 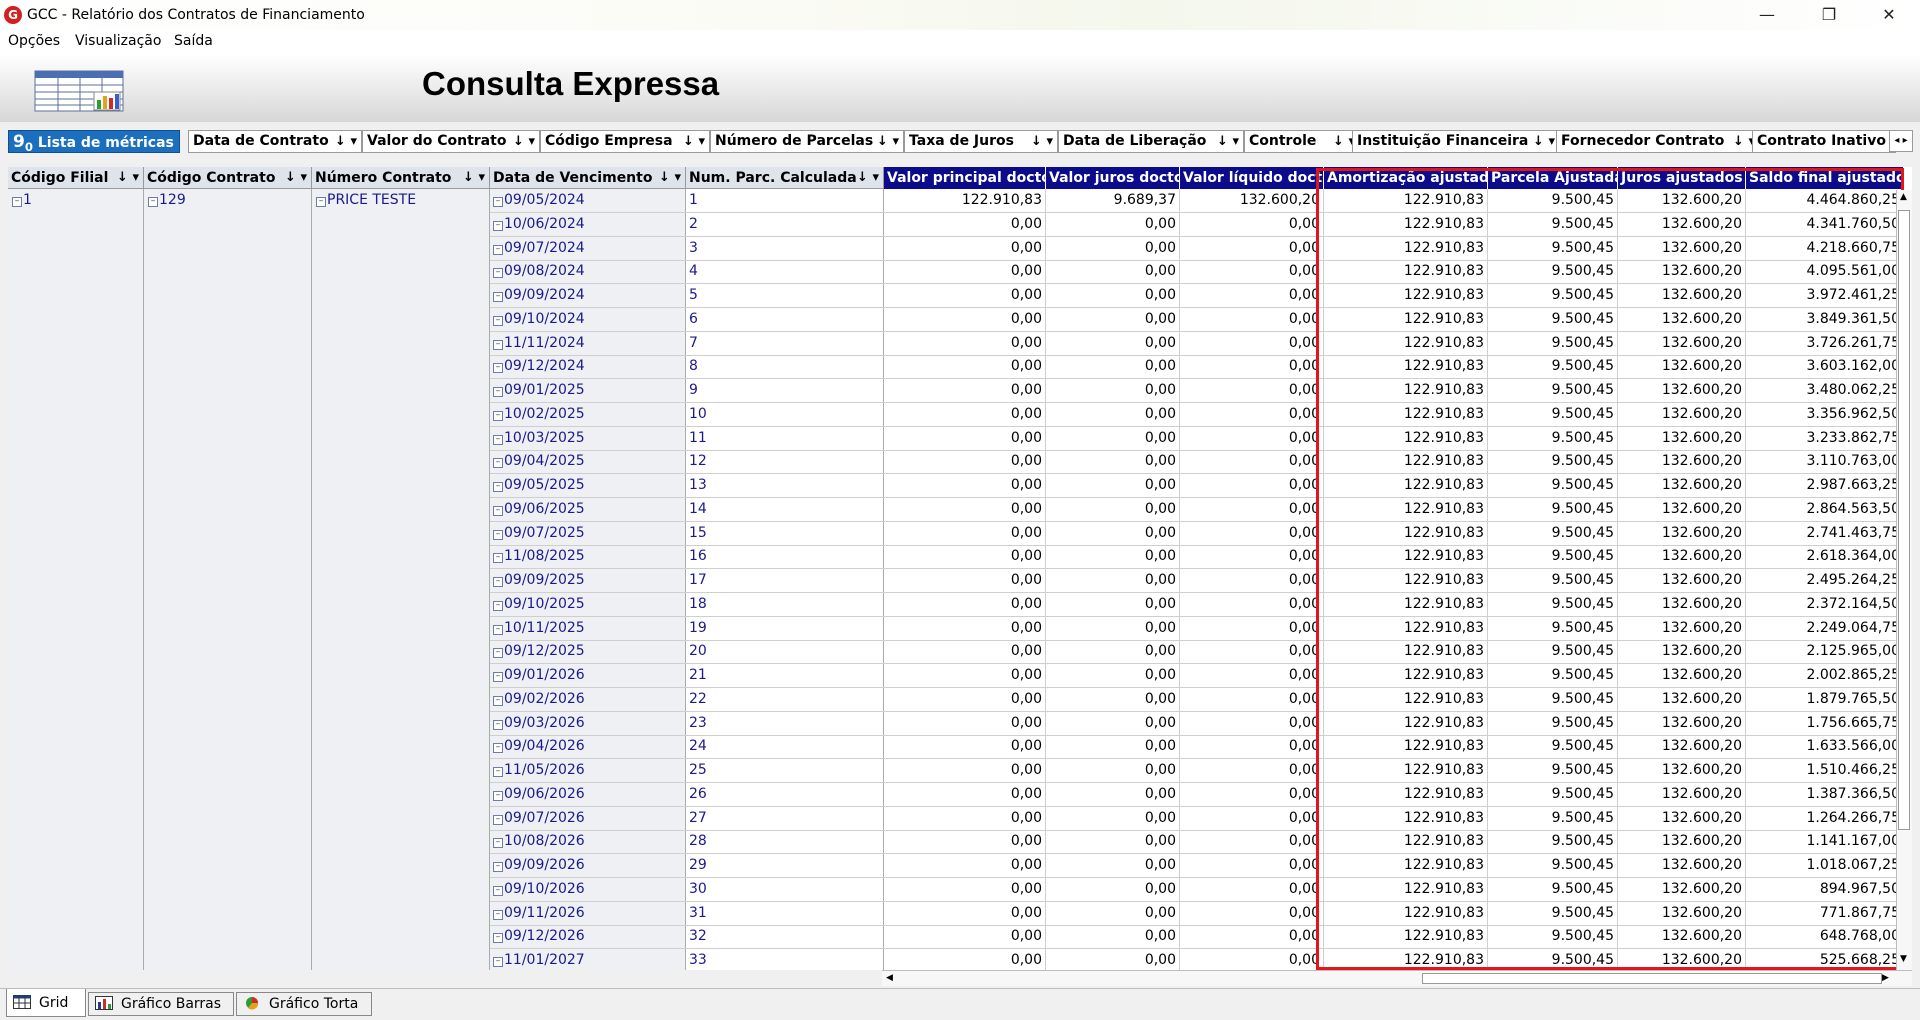 What do you see at coordinates (588, 178) in the screenshot?
I see `header-data-vencimento: Data de Vencimento ↓ ▾` at bounding box center [588, 178].